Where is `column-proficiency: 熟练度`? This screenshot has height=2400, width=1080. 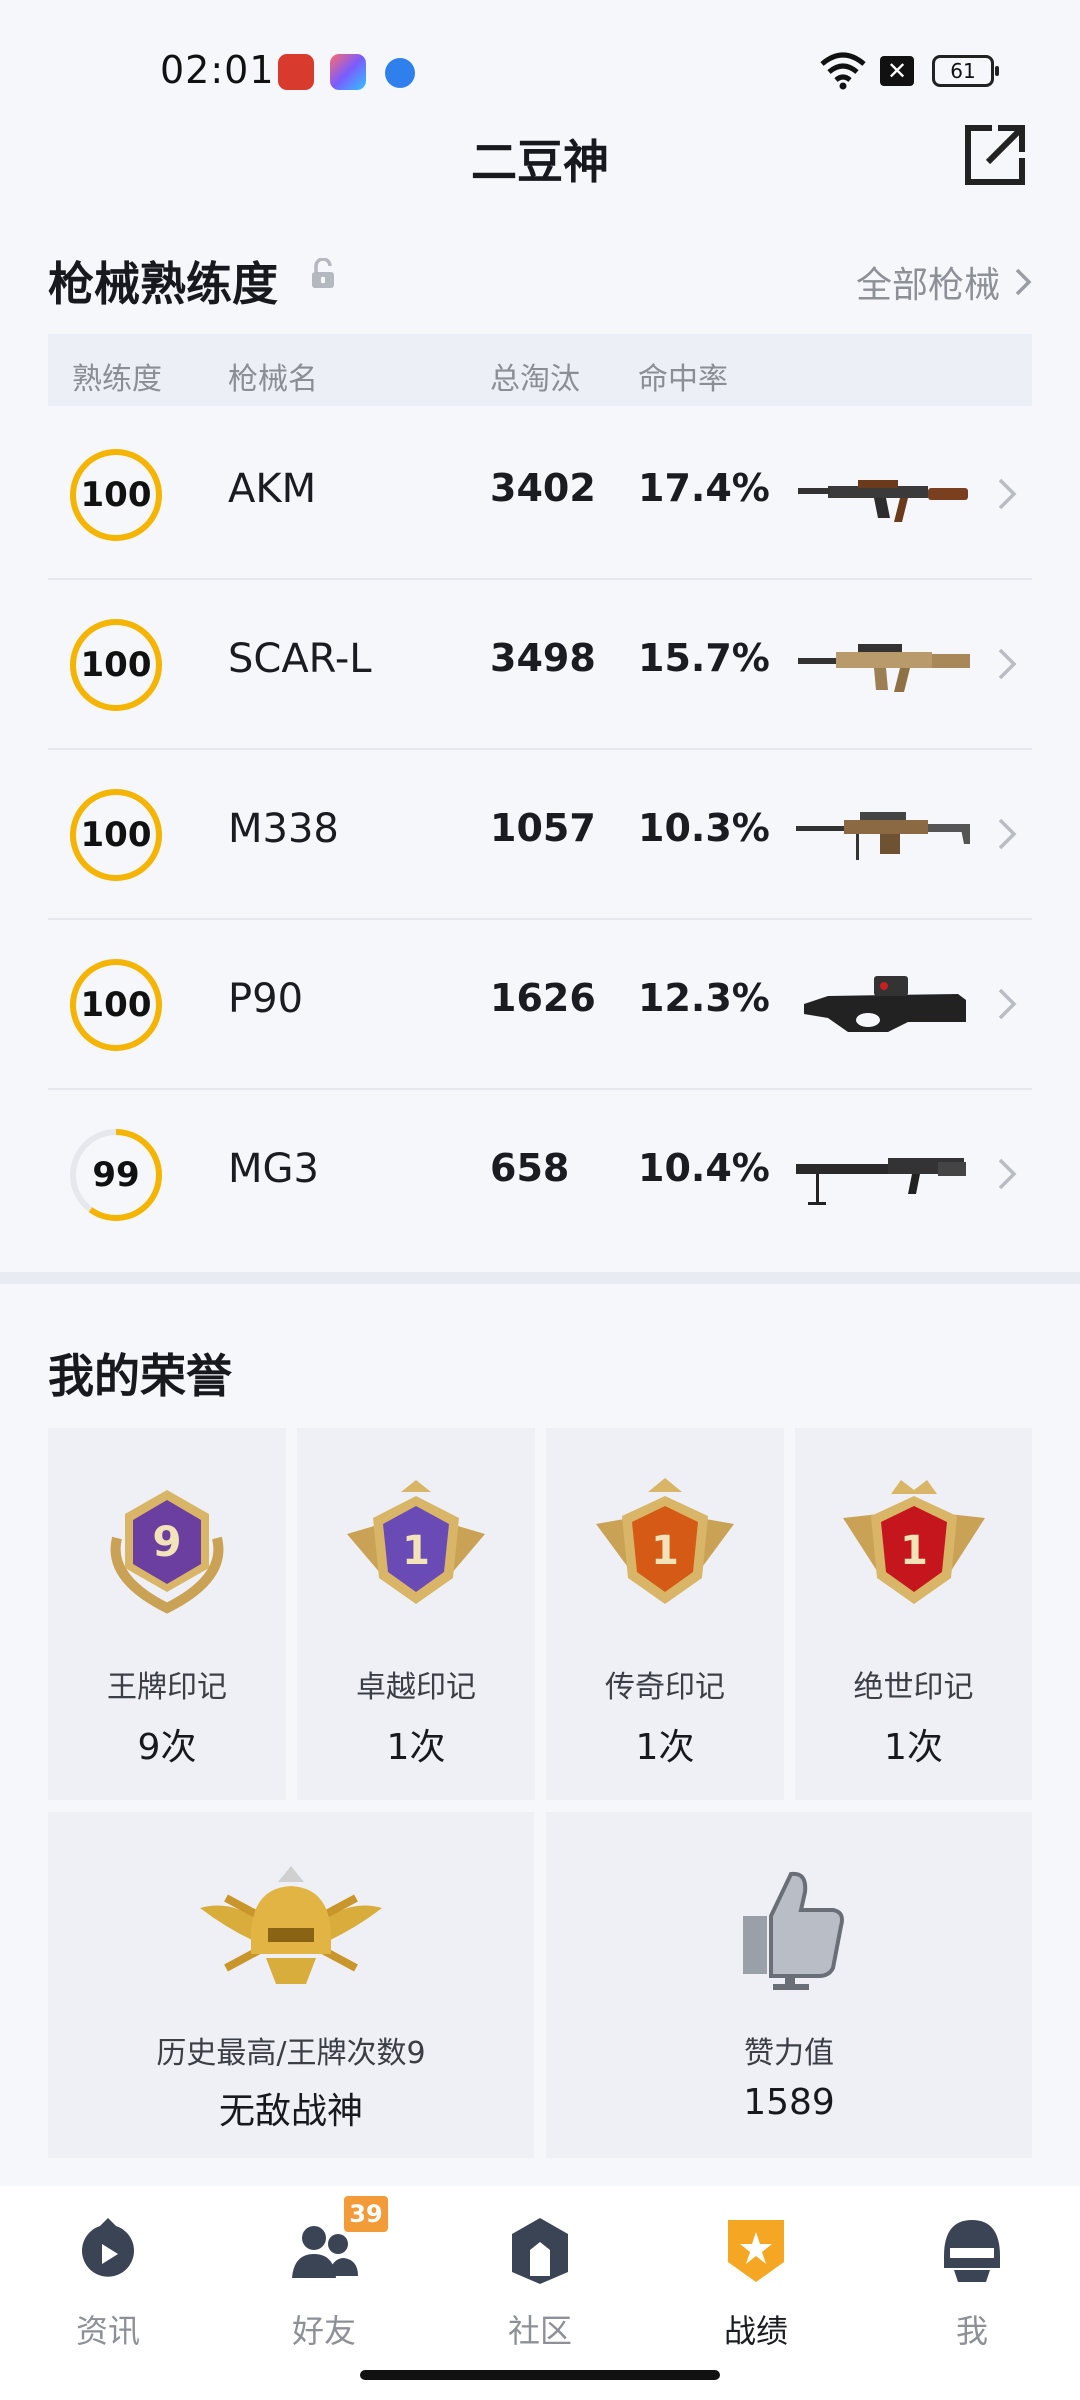 column-proficiency: 熟练度 is located at coordinates (117, 379).